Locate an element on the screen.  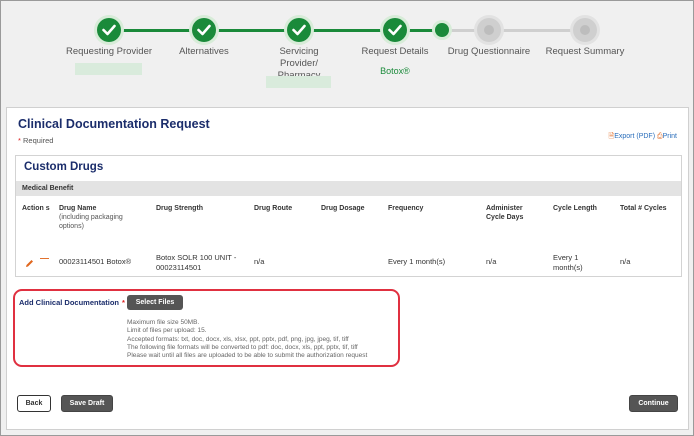
export-print-links: 🗎Export (PDF) ⎙Print is located at coordinates (643, 137).